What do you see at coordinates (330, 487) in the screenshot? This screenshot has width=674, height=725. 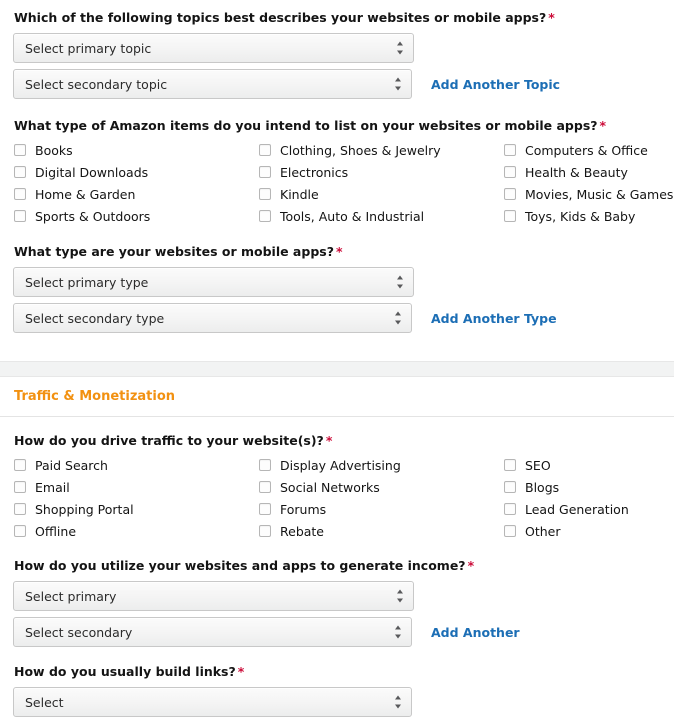 I see `checkbox-label: Social Networks` at bounding box center [330, 487].